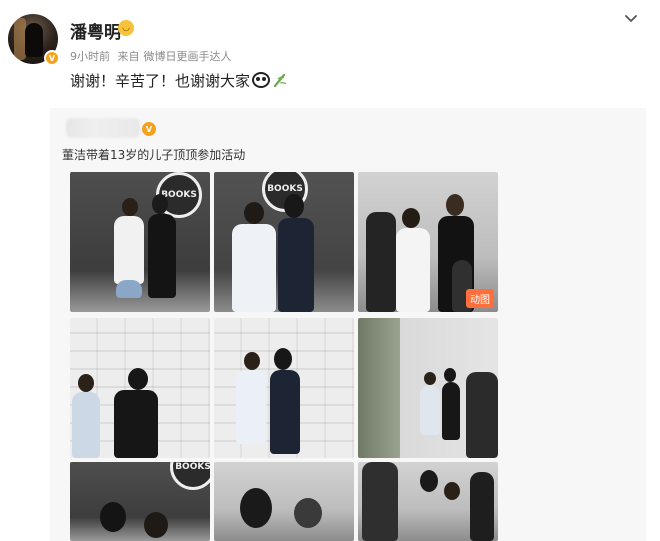 The width and height of the screenshot is (660, 541). Describe the element at coordinates (160, 81) in the screenshot. I see `post-text: 谢谢！辛苦了！也谢谢大家` at that location.